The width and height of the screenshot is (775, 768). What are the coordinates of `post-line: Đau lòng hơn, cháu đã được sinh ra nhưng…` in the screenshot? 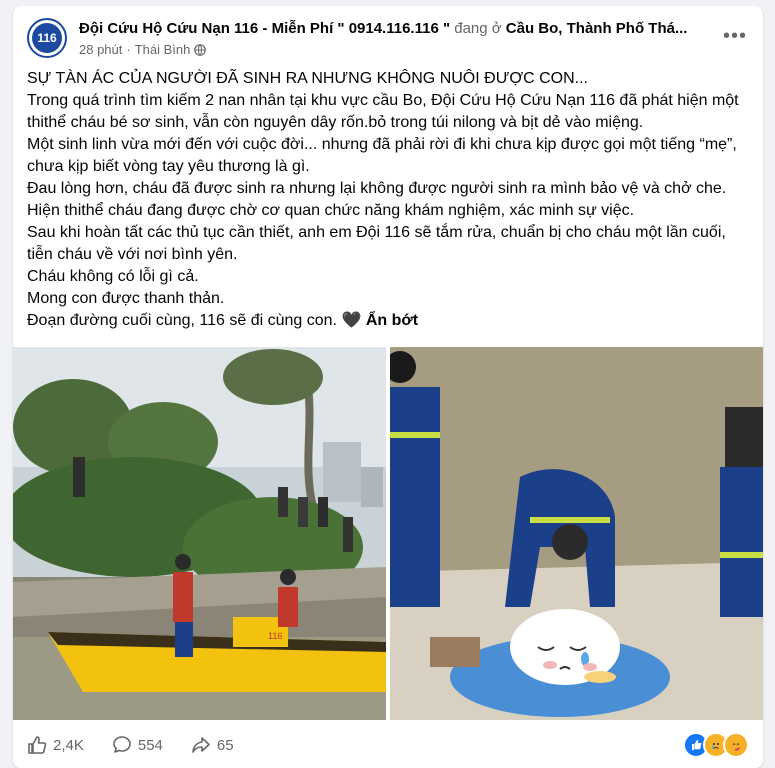 It's located at (377, 188).